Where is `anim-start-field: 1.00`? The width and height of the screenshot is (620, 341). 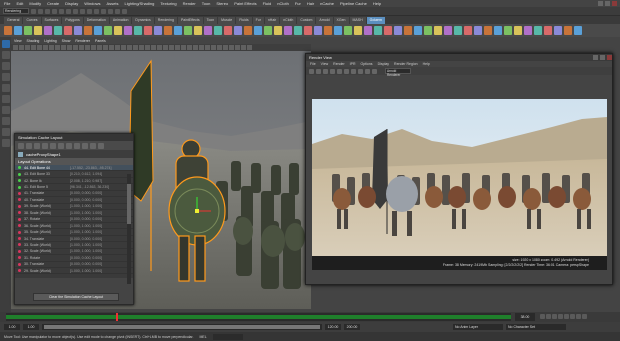
anim-start-field: 1.00 is located at coordinates (12, 327).